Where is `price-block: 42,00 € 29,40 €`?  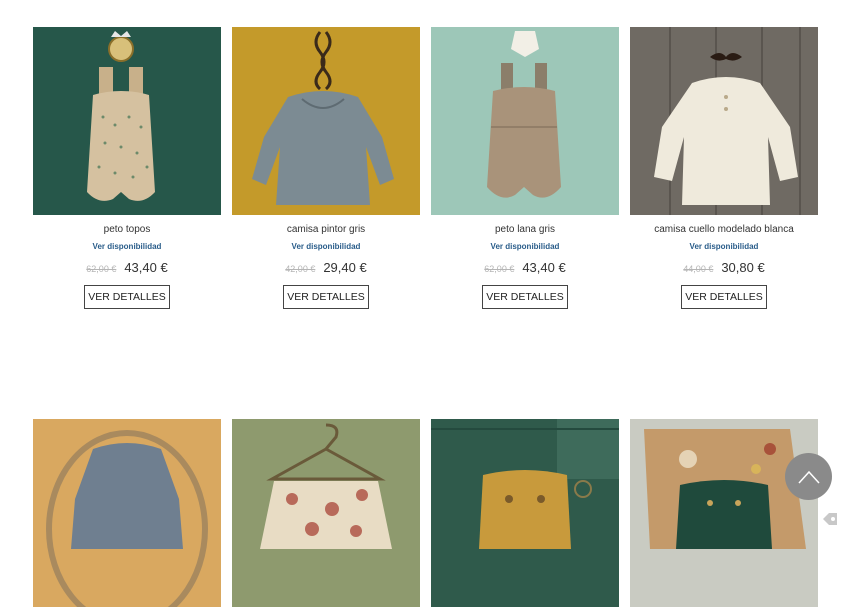 price-block: 42,00 € 29,40 € is located at coordinates (325, 267).